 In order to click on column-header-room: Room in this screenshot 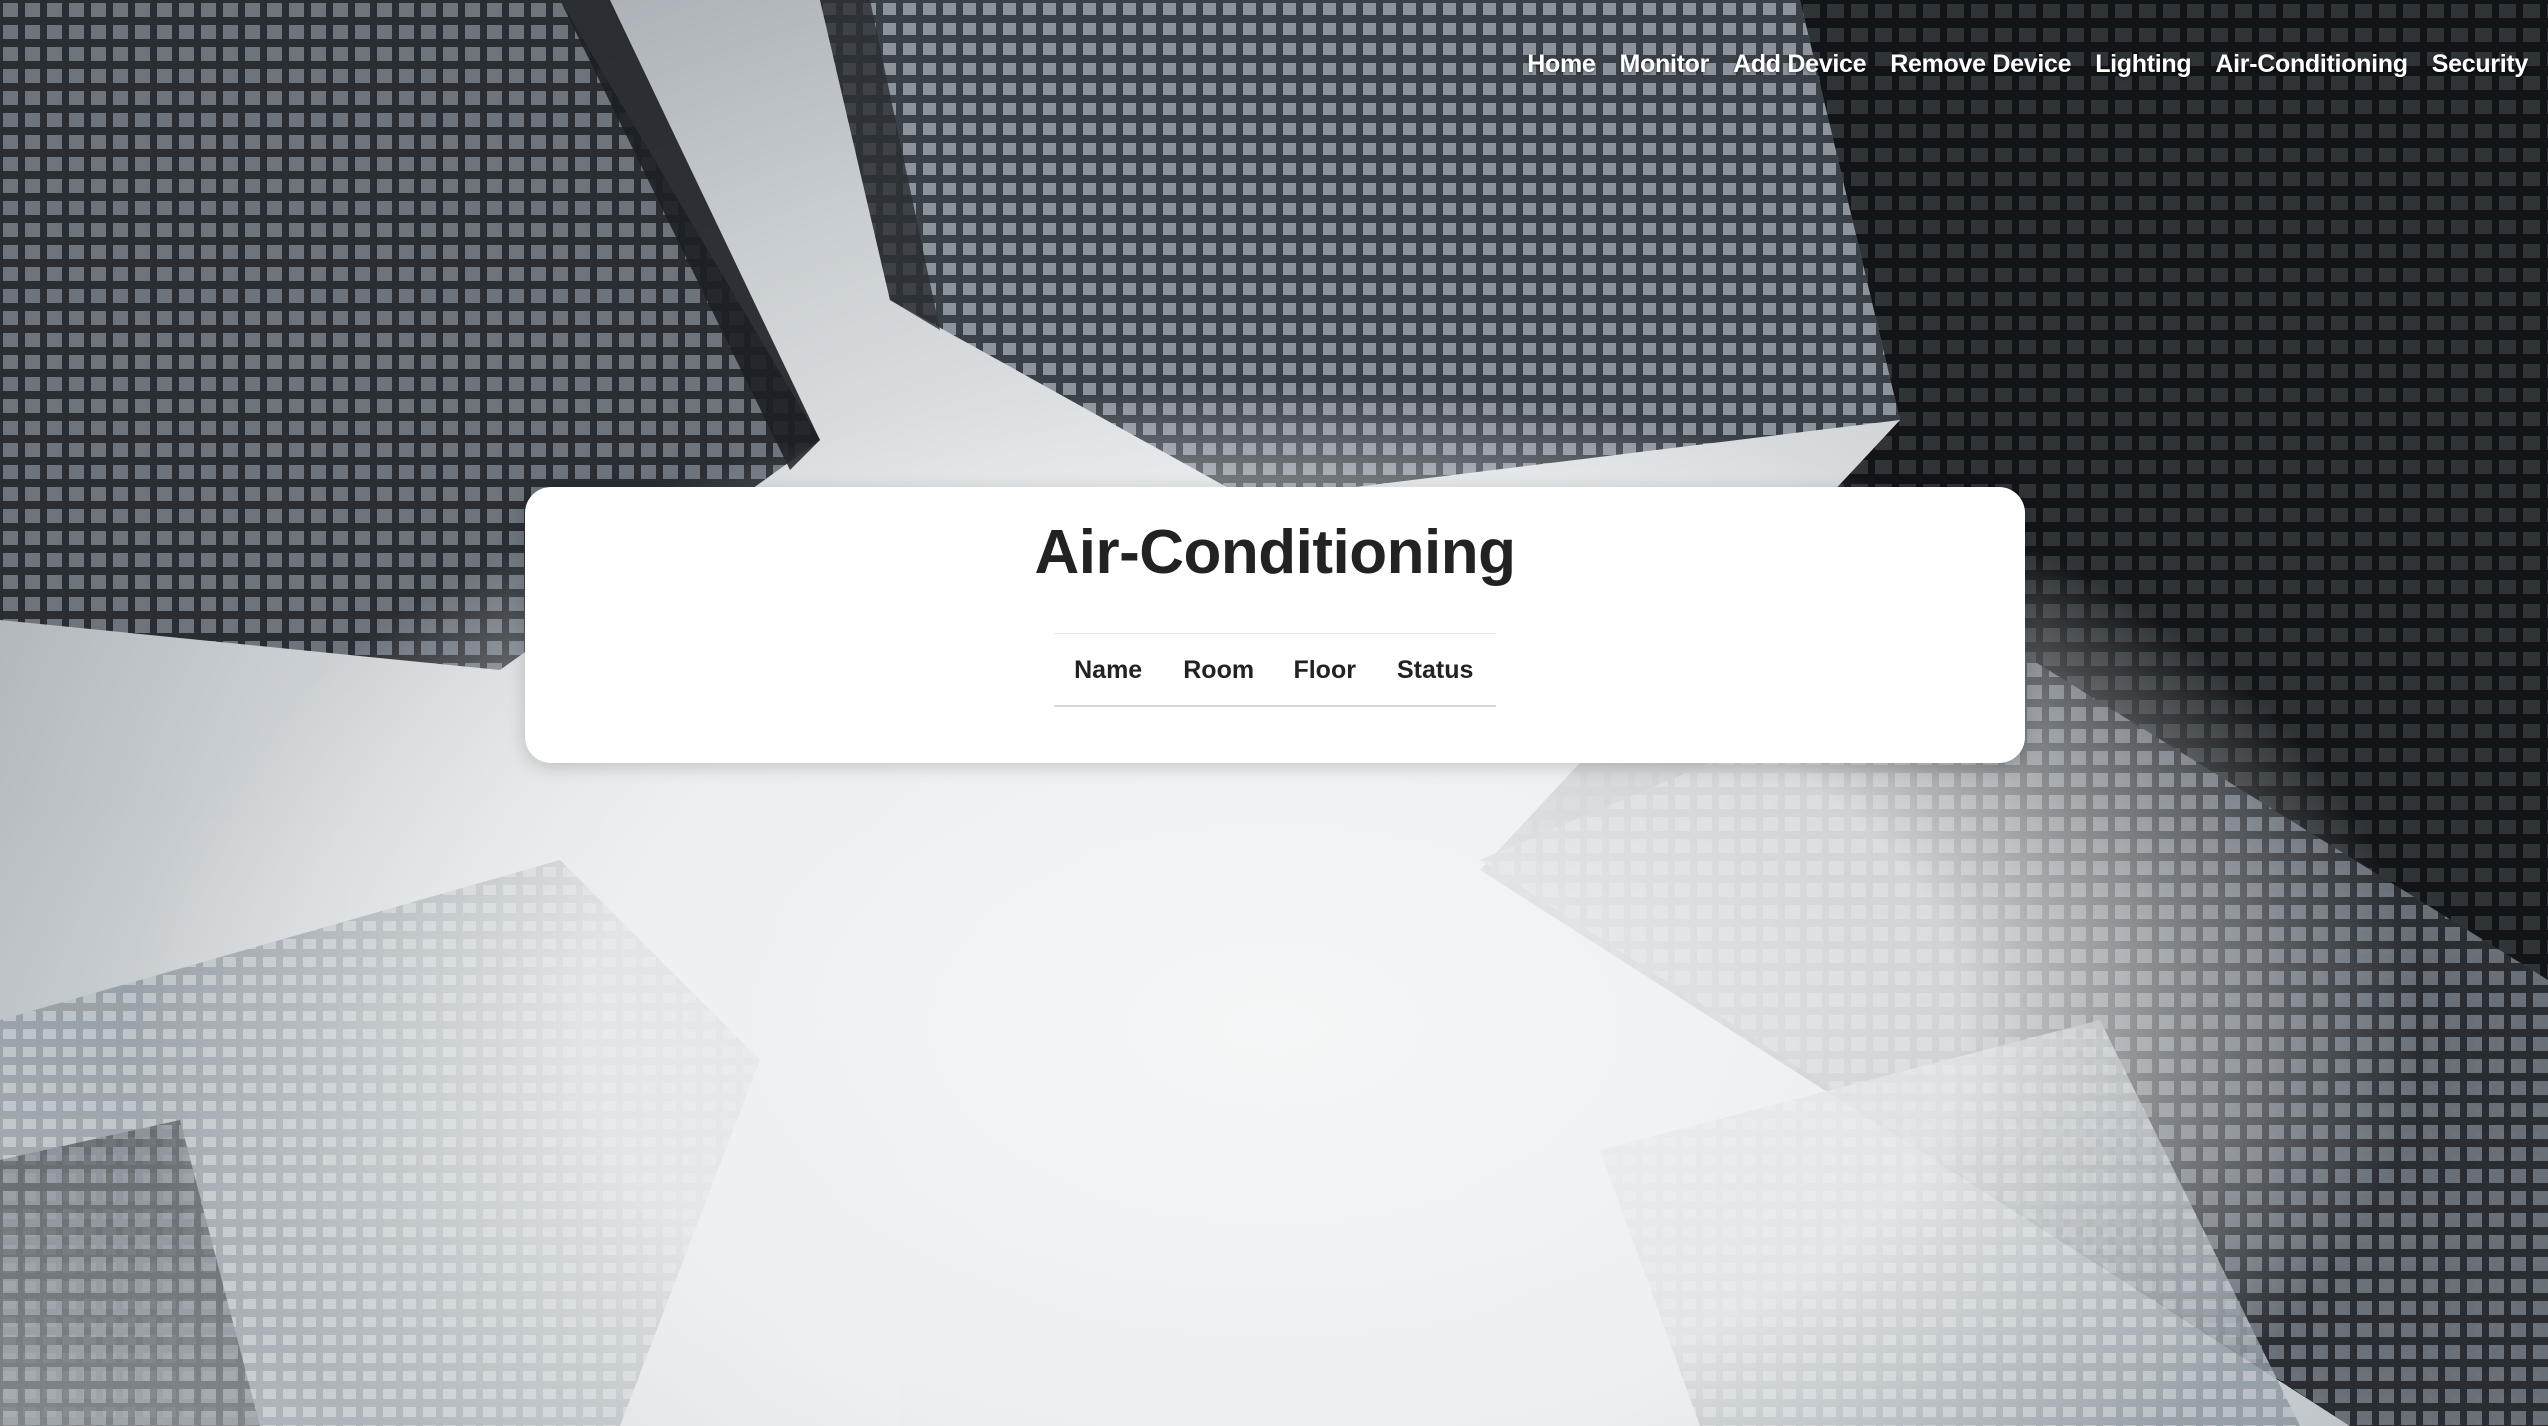, I will do `click(1219, 670)`.